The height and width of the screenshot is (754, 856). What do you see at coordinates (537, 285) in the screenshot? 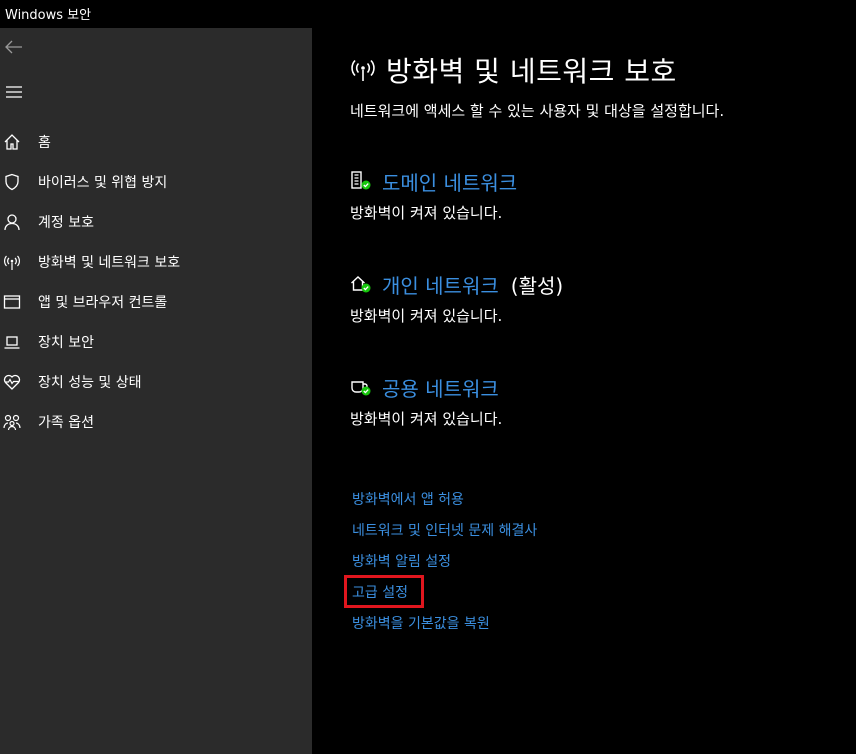
I see `active-badge: (활성)` at bounding box center [537, 285].